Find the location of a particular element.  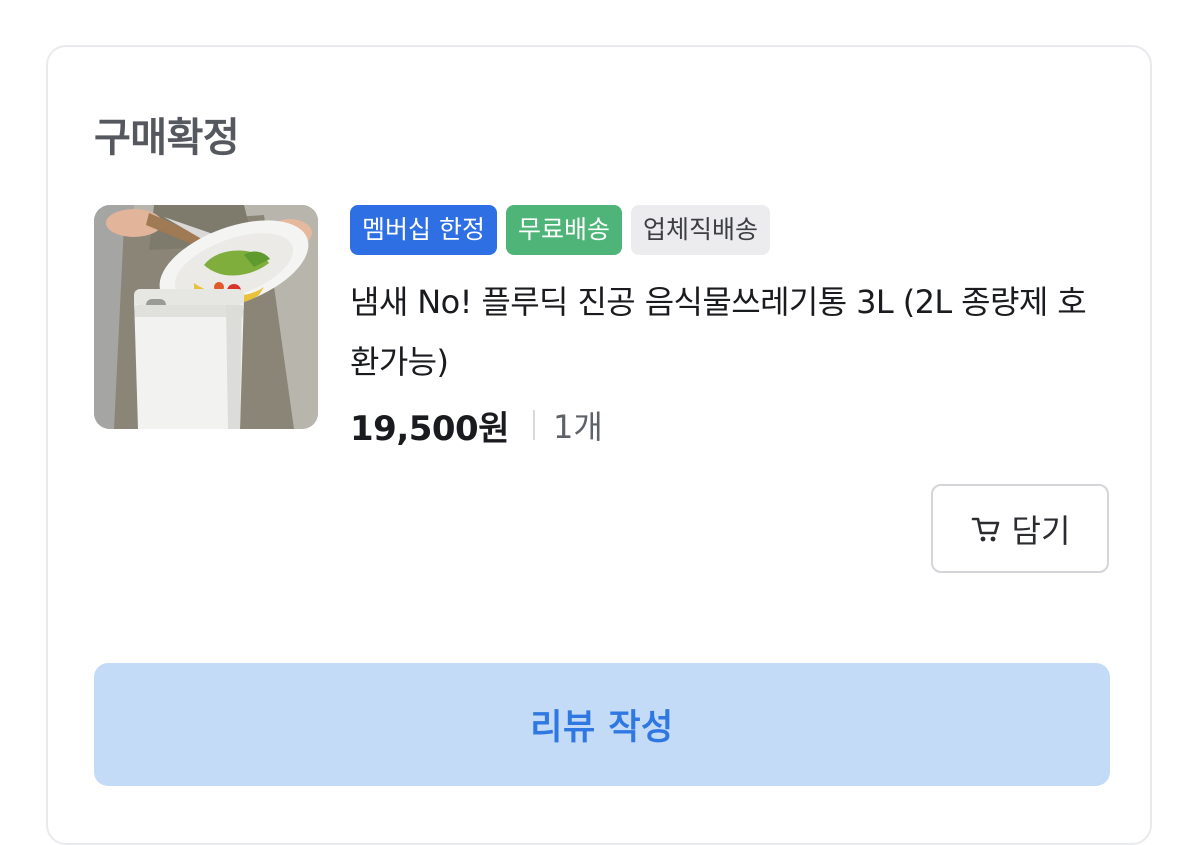

write-review-button: 리뷰 작성 is located at coordinates (602, 724).